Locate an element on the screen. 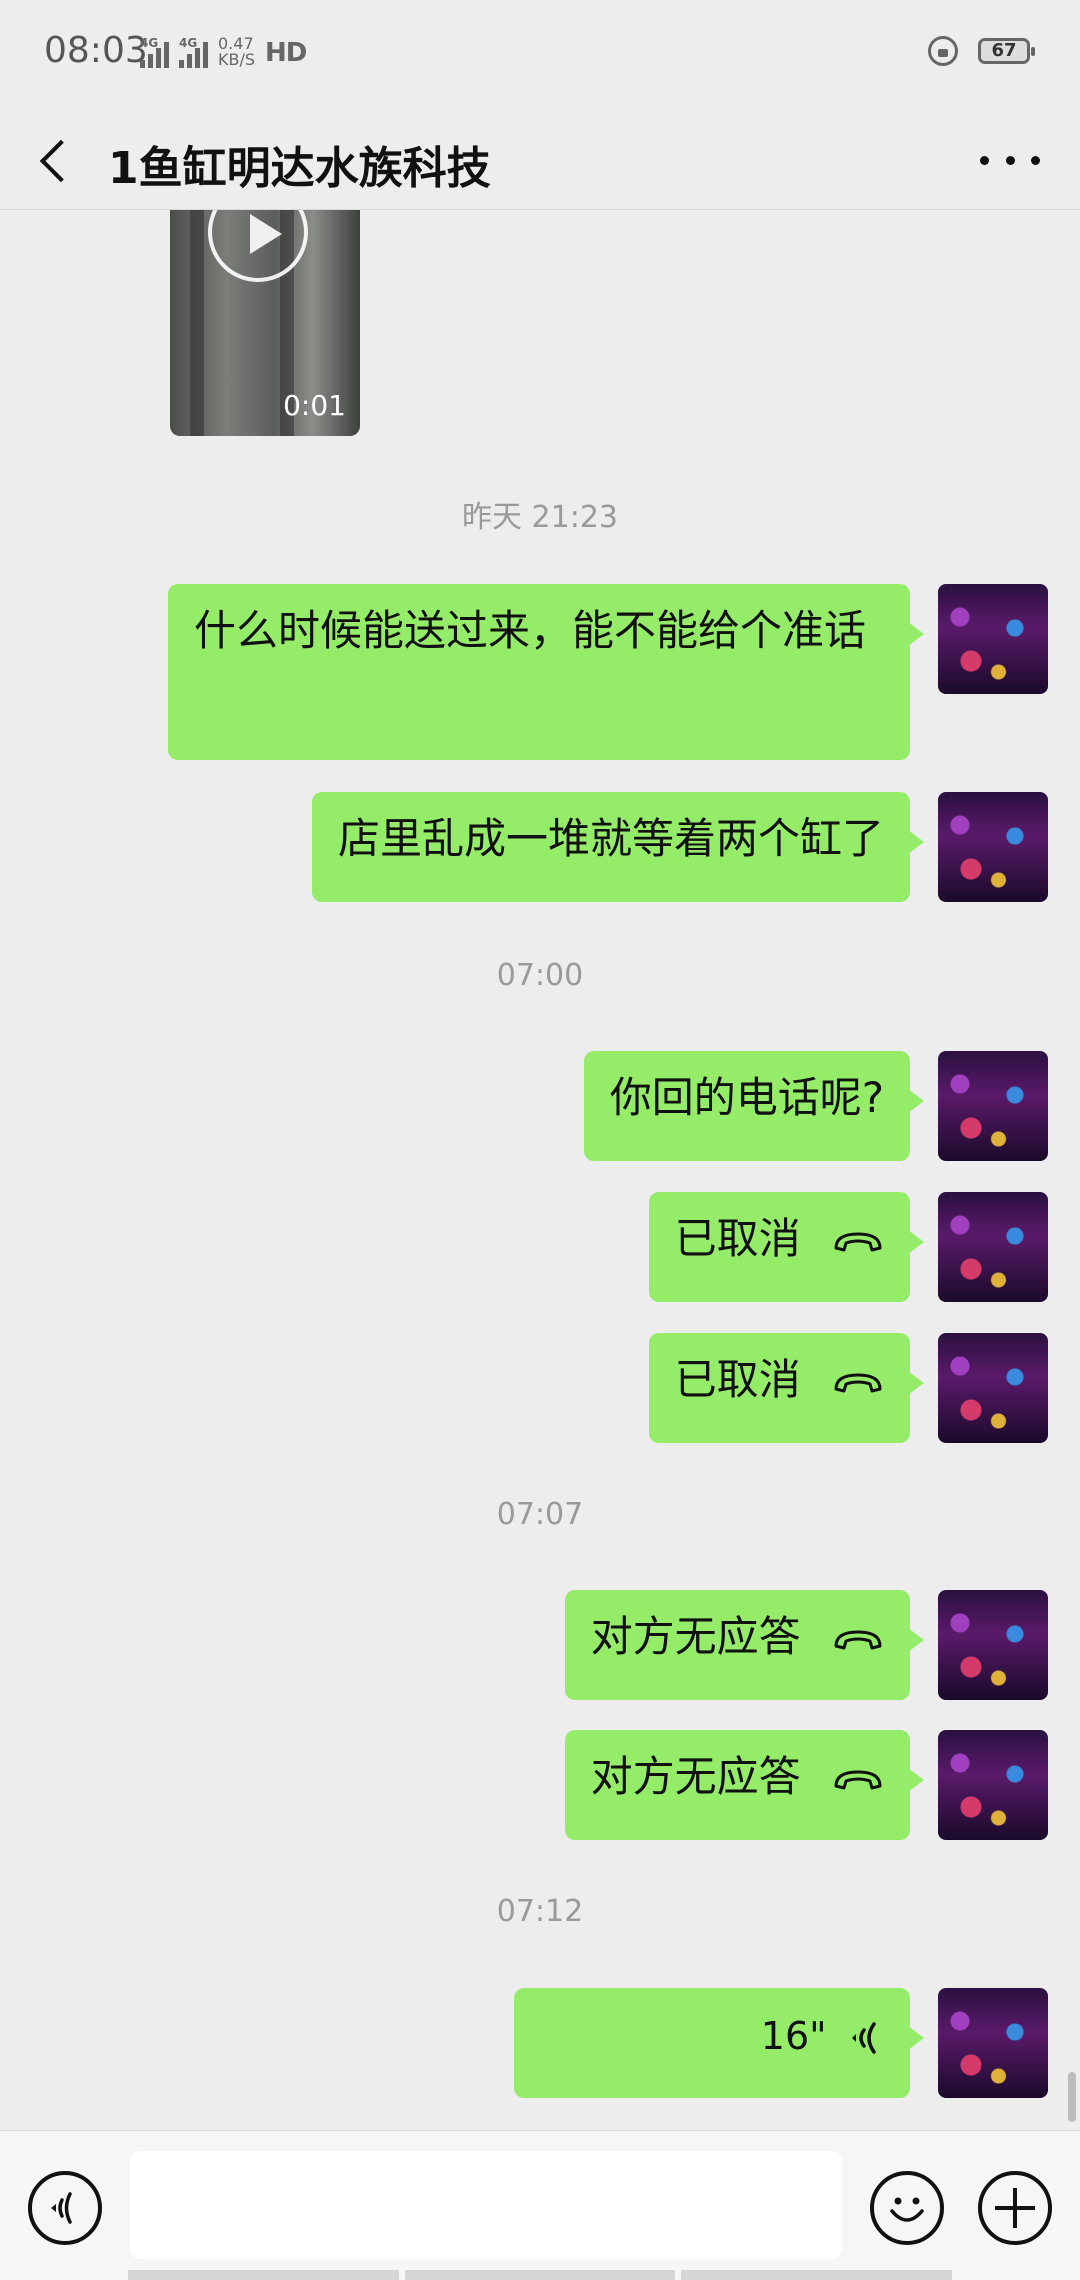 The height and width of the screenshot is (2280, 1080). voice-wave-icon is located at coordinates (864, 2037).